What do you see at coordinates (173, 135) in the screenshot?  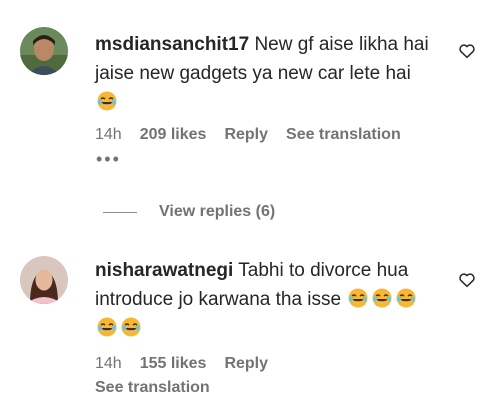 I see `likes-count: 209 likes` at bounding box center [173, 135].